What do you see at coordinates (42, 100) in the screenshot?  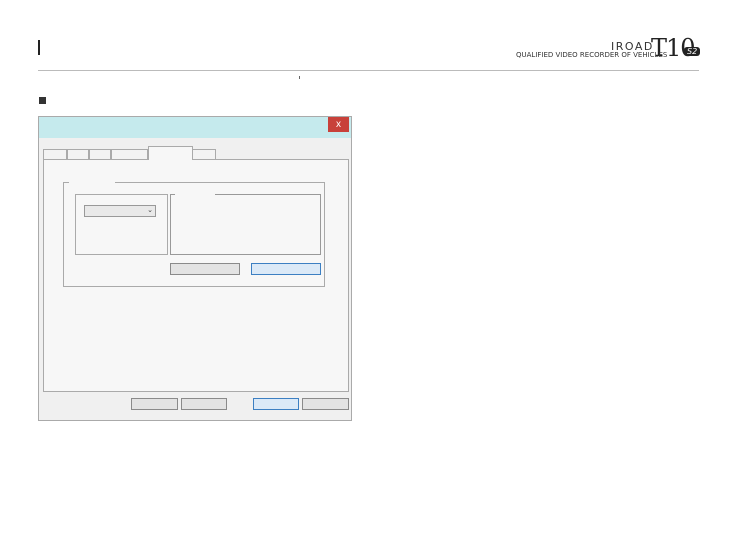 I see `section-bullet-icon` at bounding box center [42, 100].